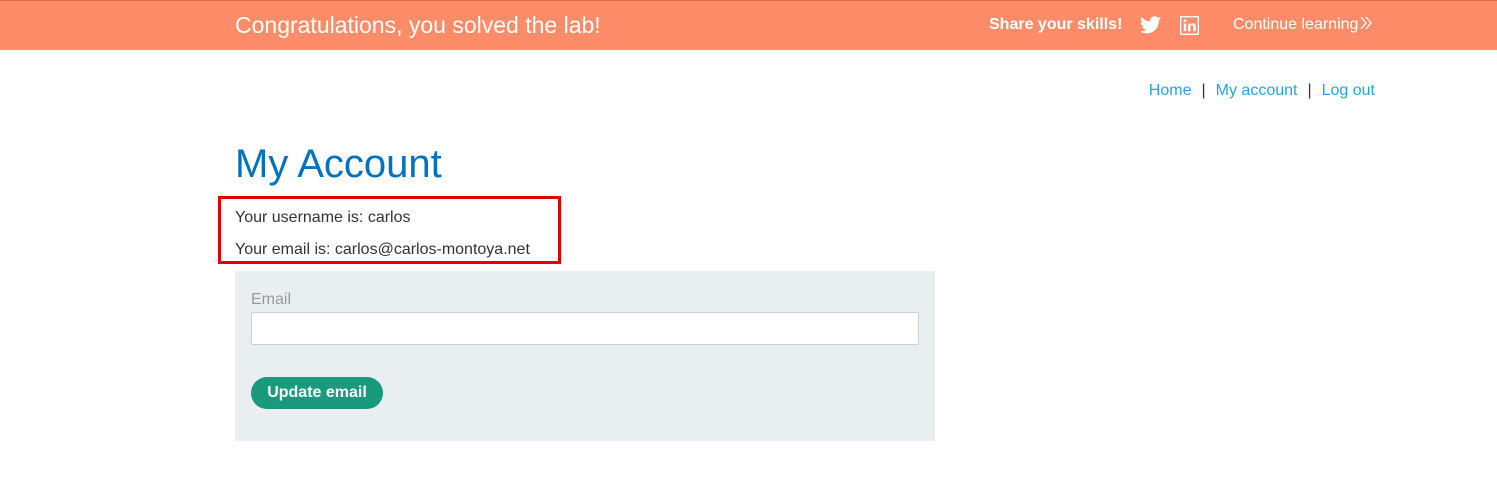  I want to click on top-nav: Home | My account | Log out, so click(1262, 91).